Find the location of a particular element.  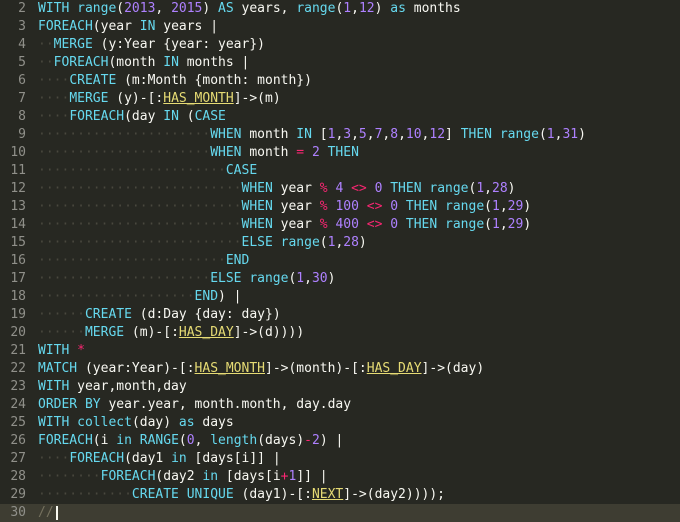

code-line: 7 ····MERGE (y)-[:HAS_MONTH]->(m) is located at coordinates (340, 99).